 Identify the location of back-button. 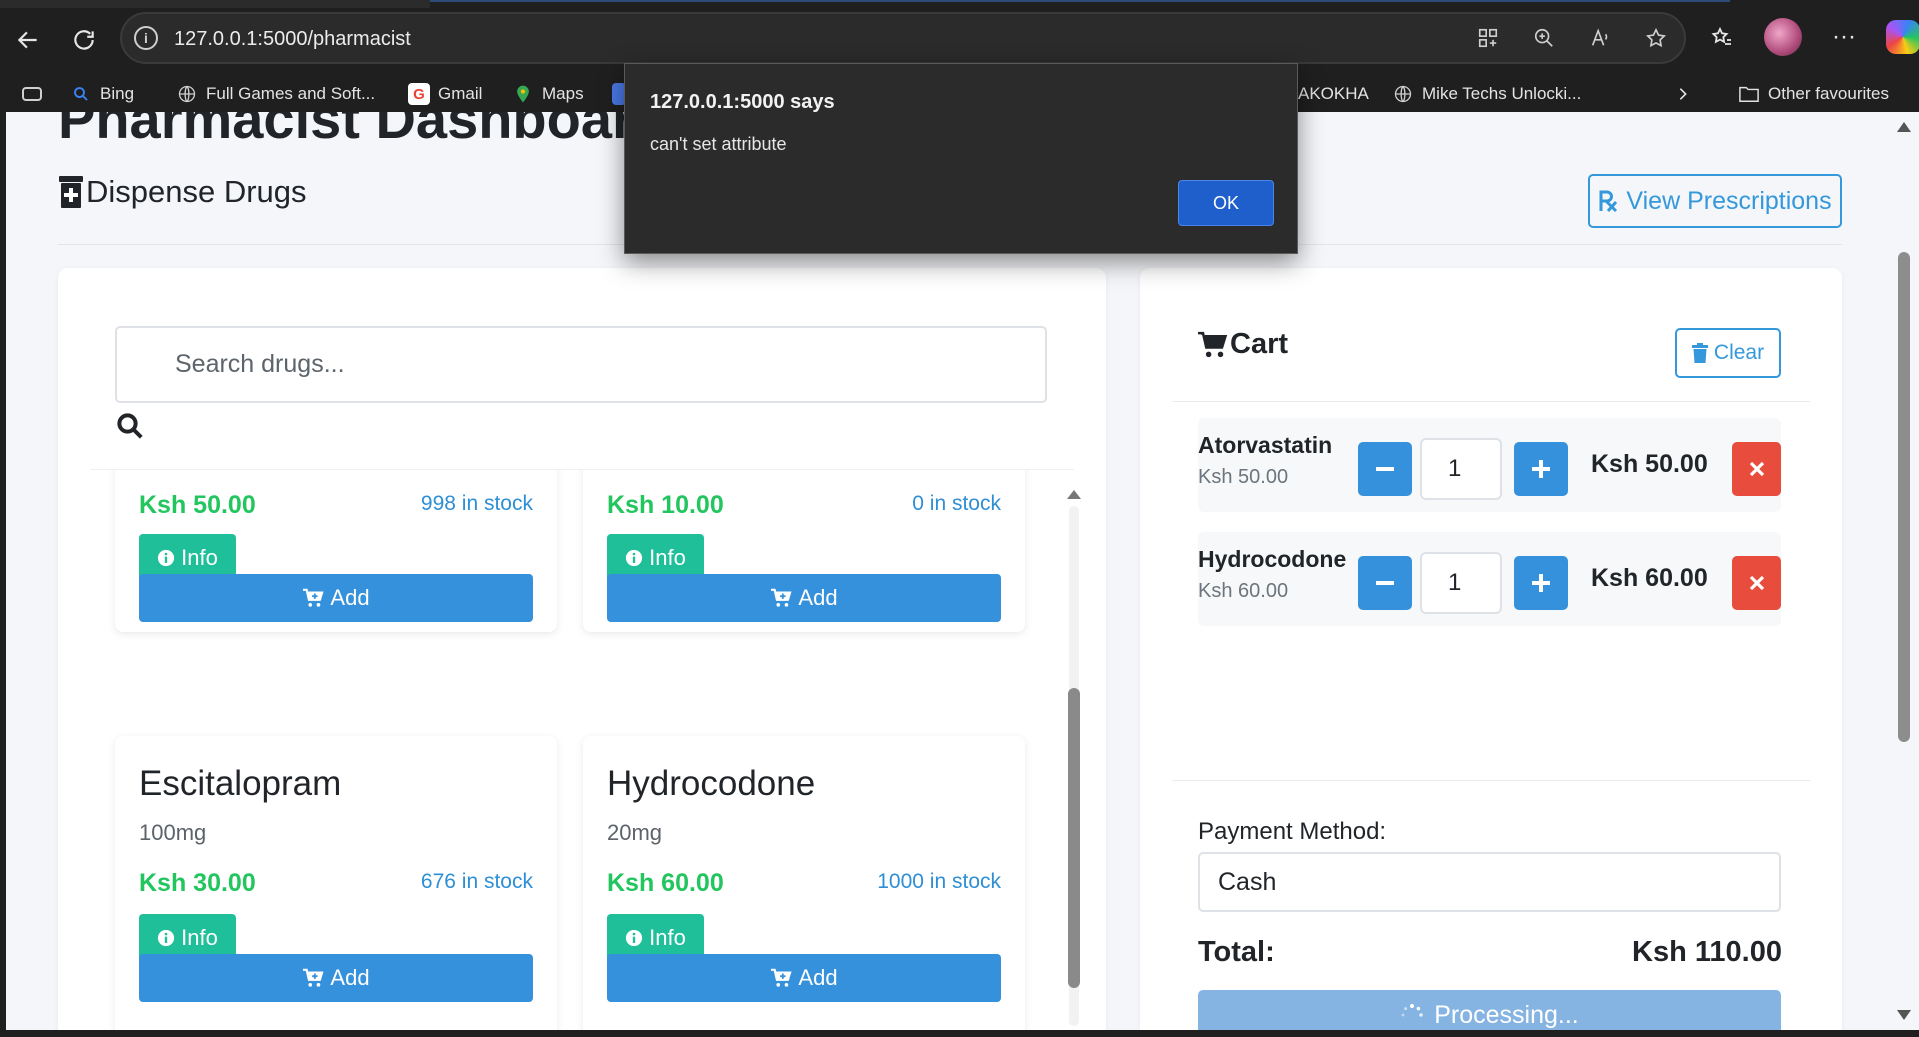
(28, 40).